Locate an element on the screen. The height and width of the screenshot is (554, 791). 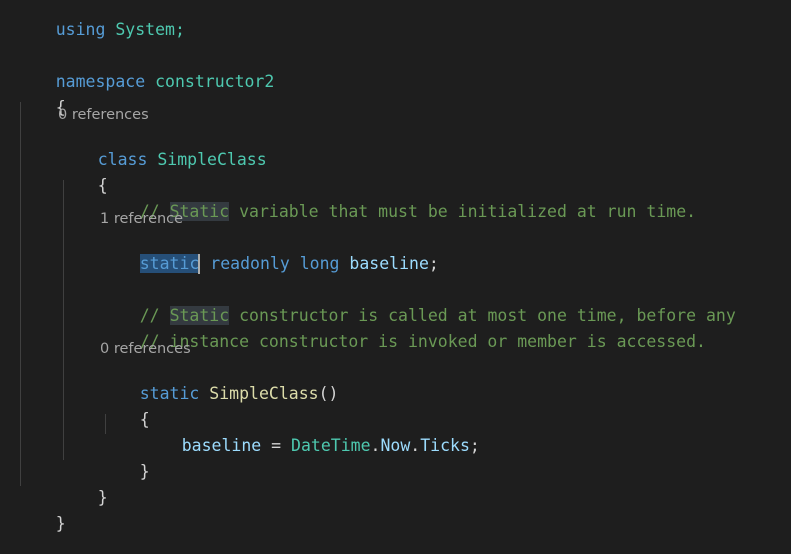
ctor-name: SimpleClass is located at coordinates (264, 393).